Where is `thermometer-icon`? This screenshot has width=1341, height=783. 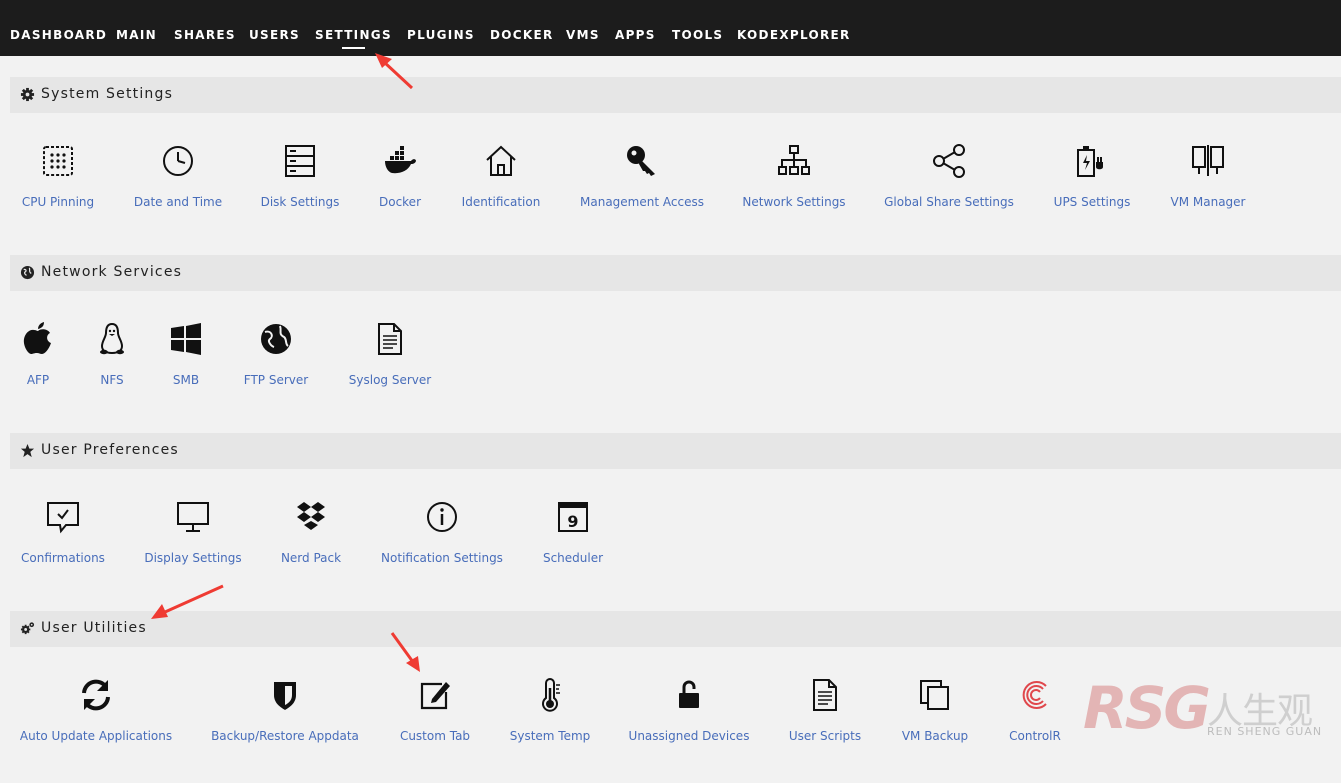 thermometer-icon is located at coordinates (551, 695).